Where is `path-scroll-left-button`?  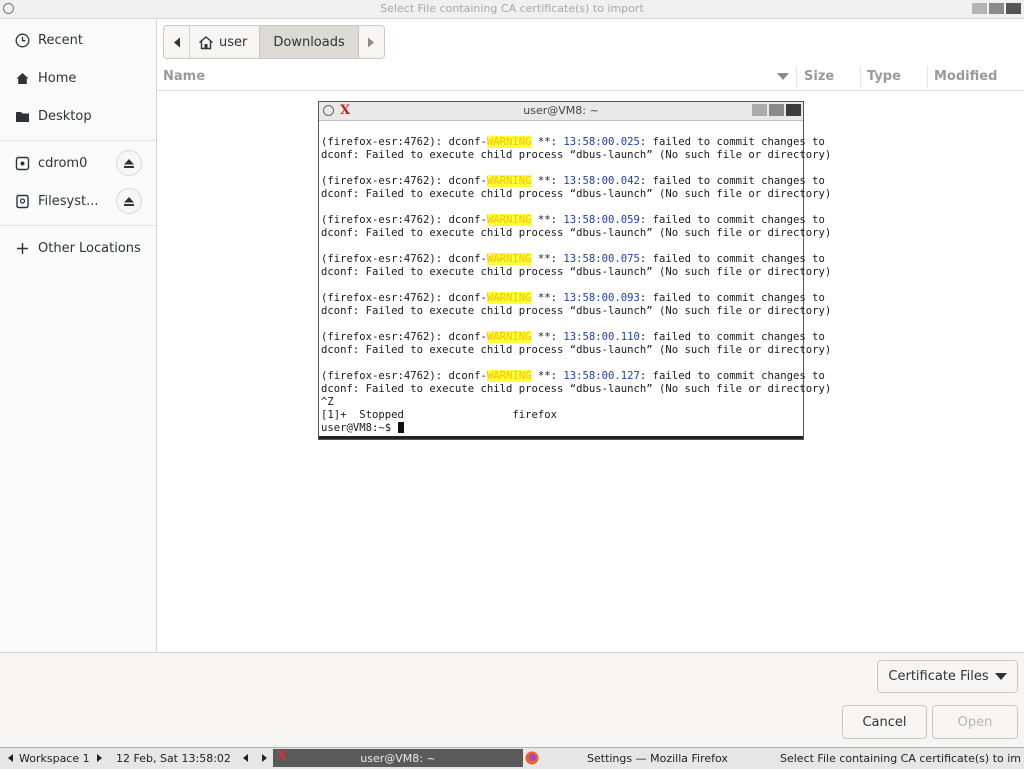
path-scroll-left-button is located at coordinates (176, 42).